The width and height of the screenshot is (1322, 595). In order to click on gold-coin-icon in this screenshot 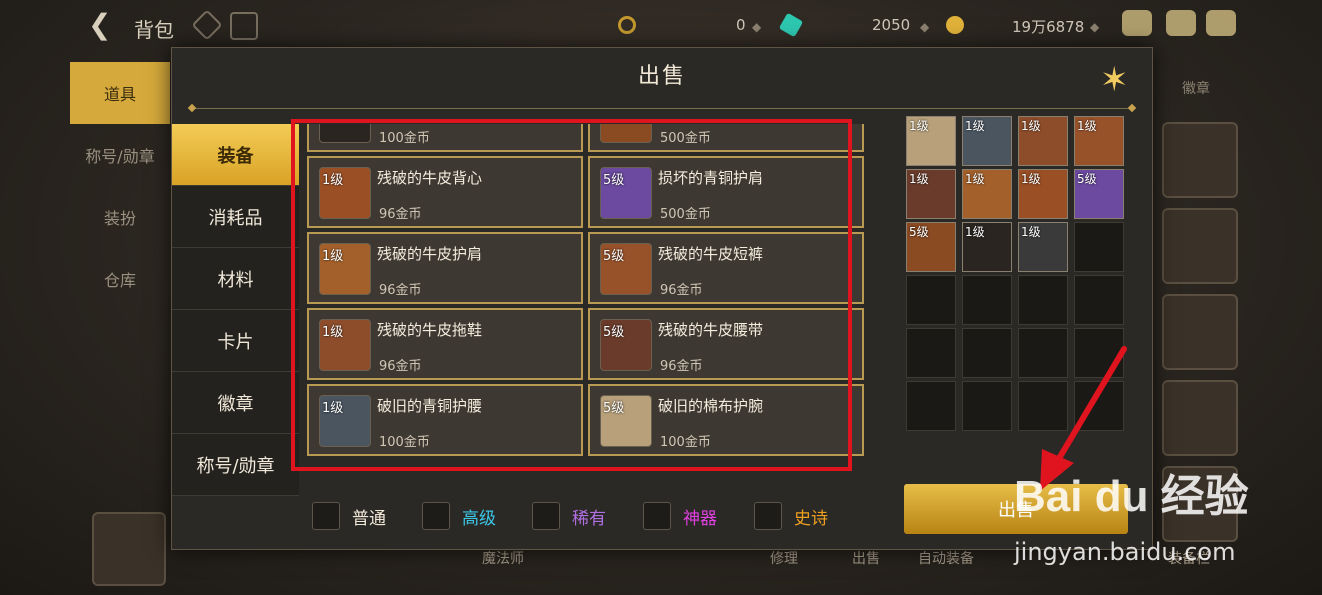, I will do `click(955, 25)`.